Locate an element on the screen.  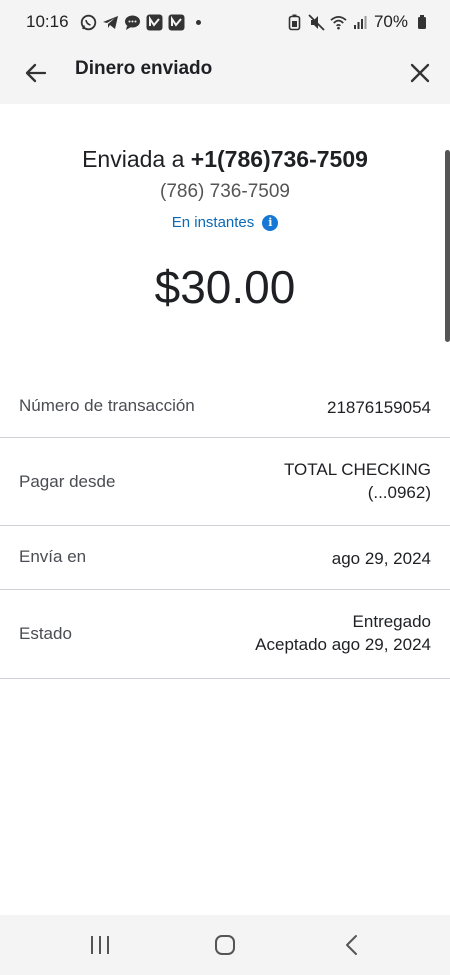
back-nav-icon is located at coordinates (352, 945).